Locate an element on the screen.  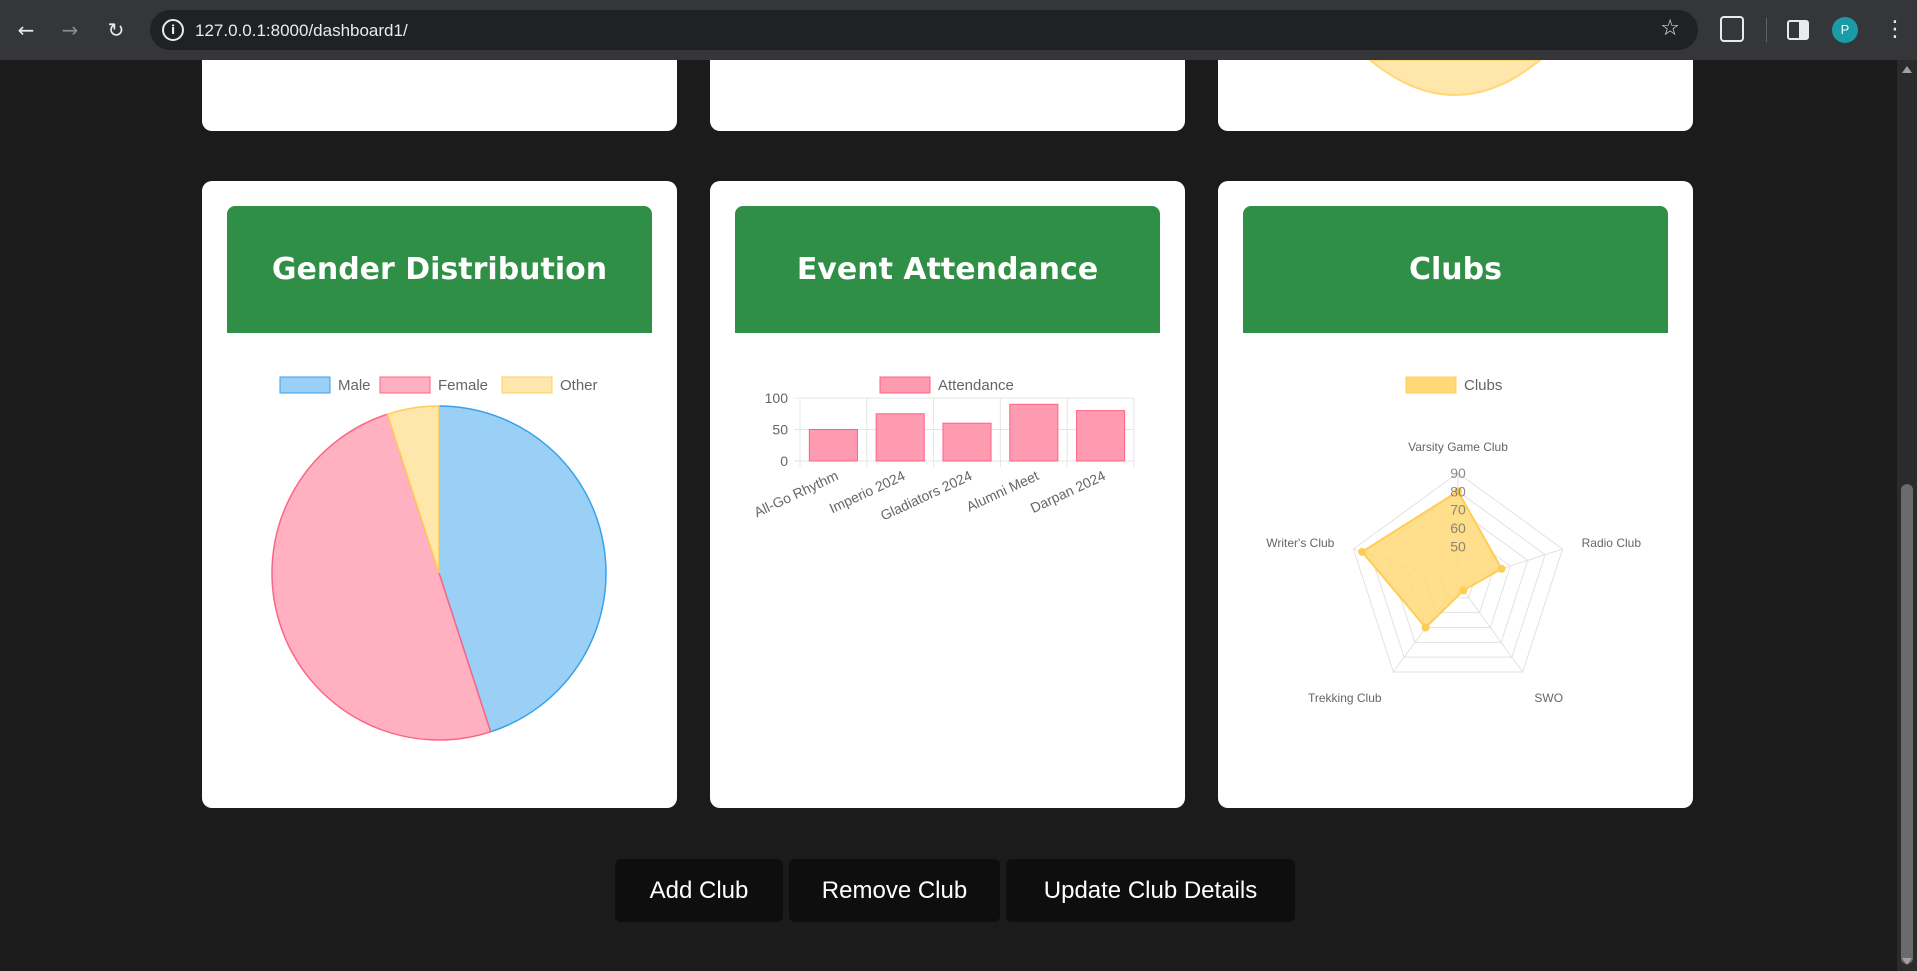
radar-legend: Clubs is located at coordinates (1453, 385).